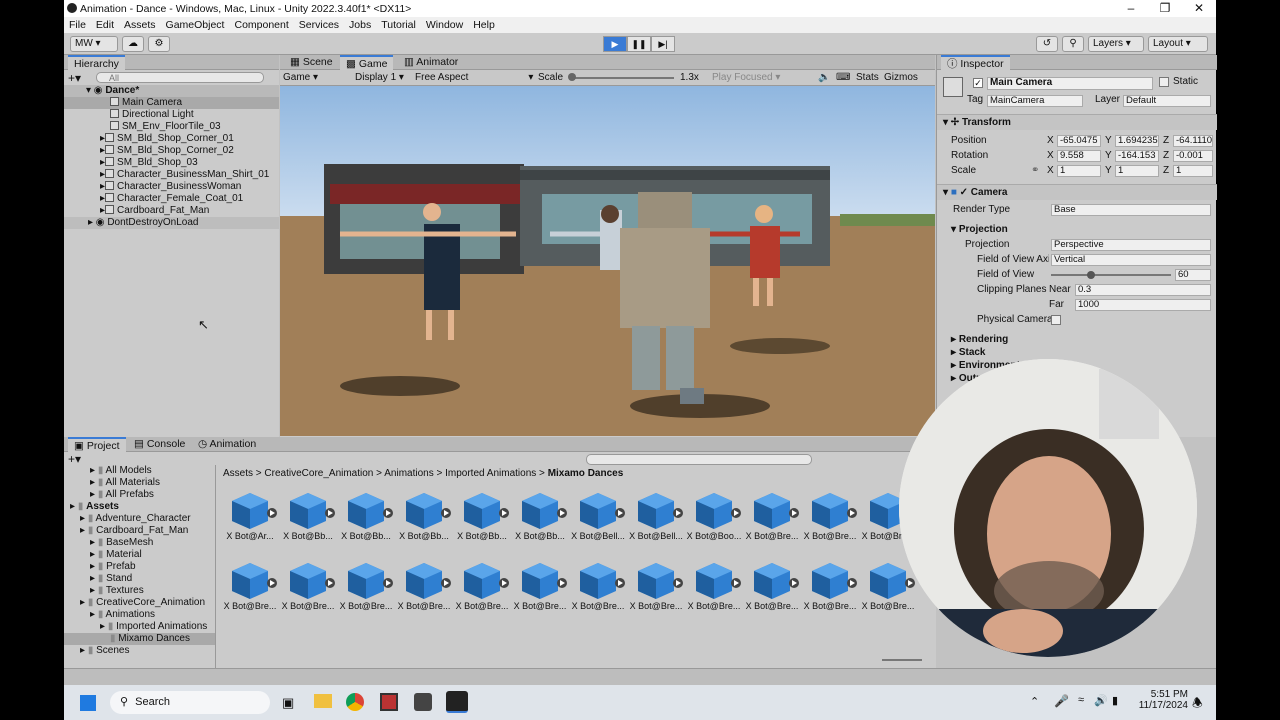  What do you see at coordinates (139, 627) in the screenshot?
I see `project-tree-item: ▸ ▮ Imported Animations` at bounding box center [139, 627].